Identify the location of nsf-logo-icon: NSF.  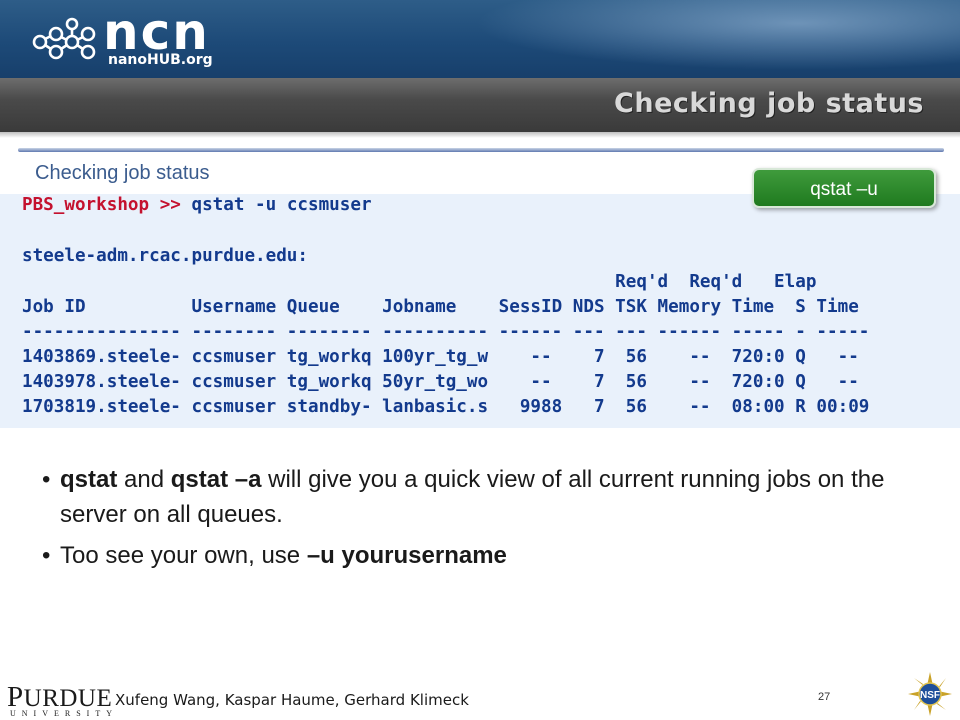
(930, 694).